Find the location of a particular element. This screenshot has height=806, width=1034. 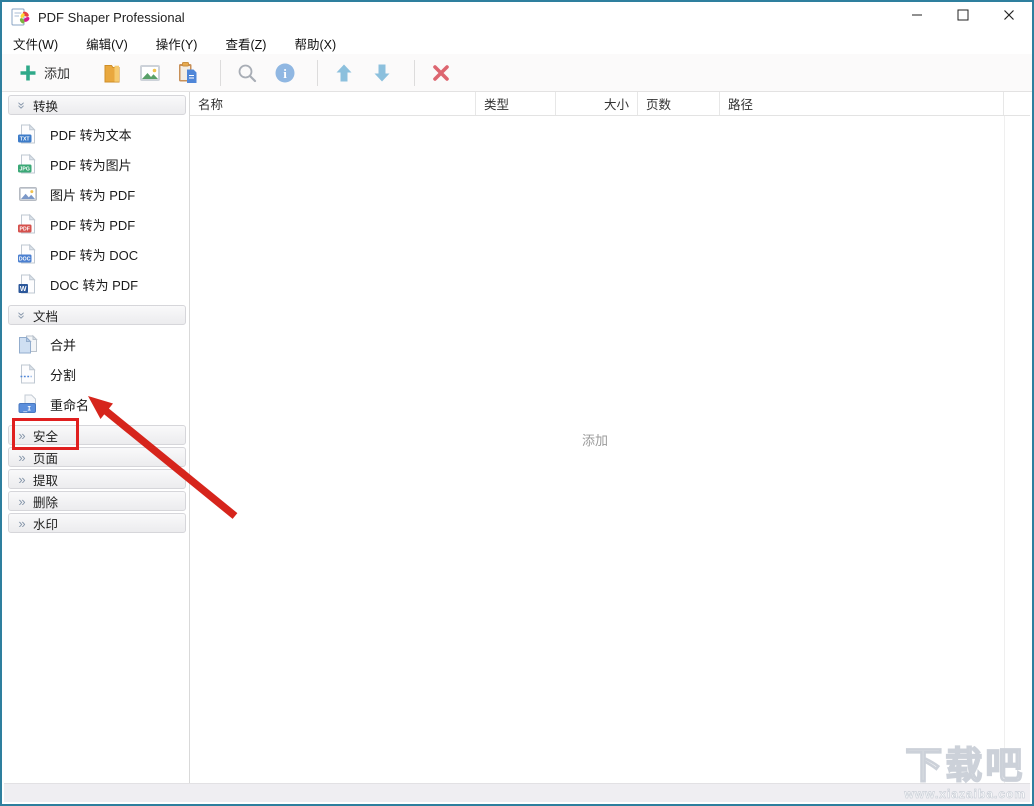

folder-icon is located at coordinates (112, 73).